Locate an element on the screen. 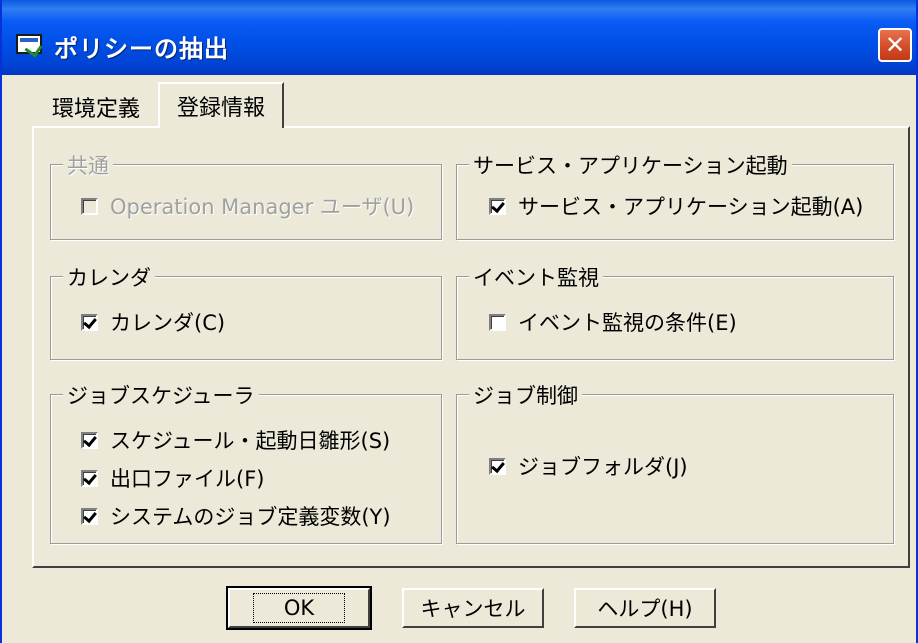  ok-button: OK is located at coordinates (299, 608).